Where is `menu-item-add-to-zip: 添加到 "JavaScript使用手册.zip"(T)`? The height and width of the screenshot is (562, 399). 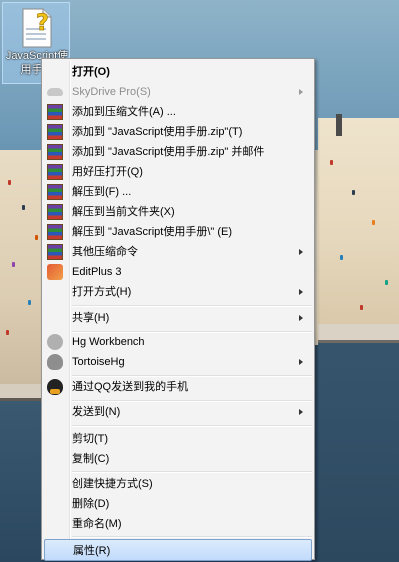
menu-item-add-to-zip: 添加到 "JavaScript使用手册.zip"(T) is located at coordinates (178, 132).